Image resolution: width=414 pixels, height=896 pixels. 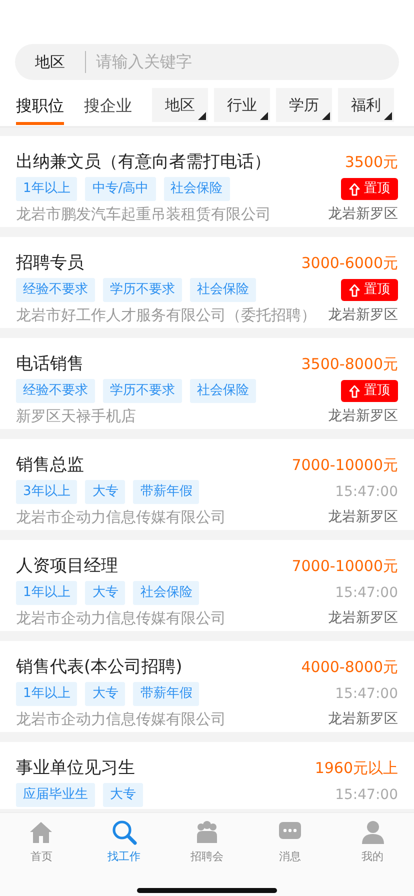 I want to click on search-tab: 搜企业, so click(x=108, y=107).